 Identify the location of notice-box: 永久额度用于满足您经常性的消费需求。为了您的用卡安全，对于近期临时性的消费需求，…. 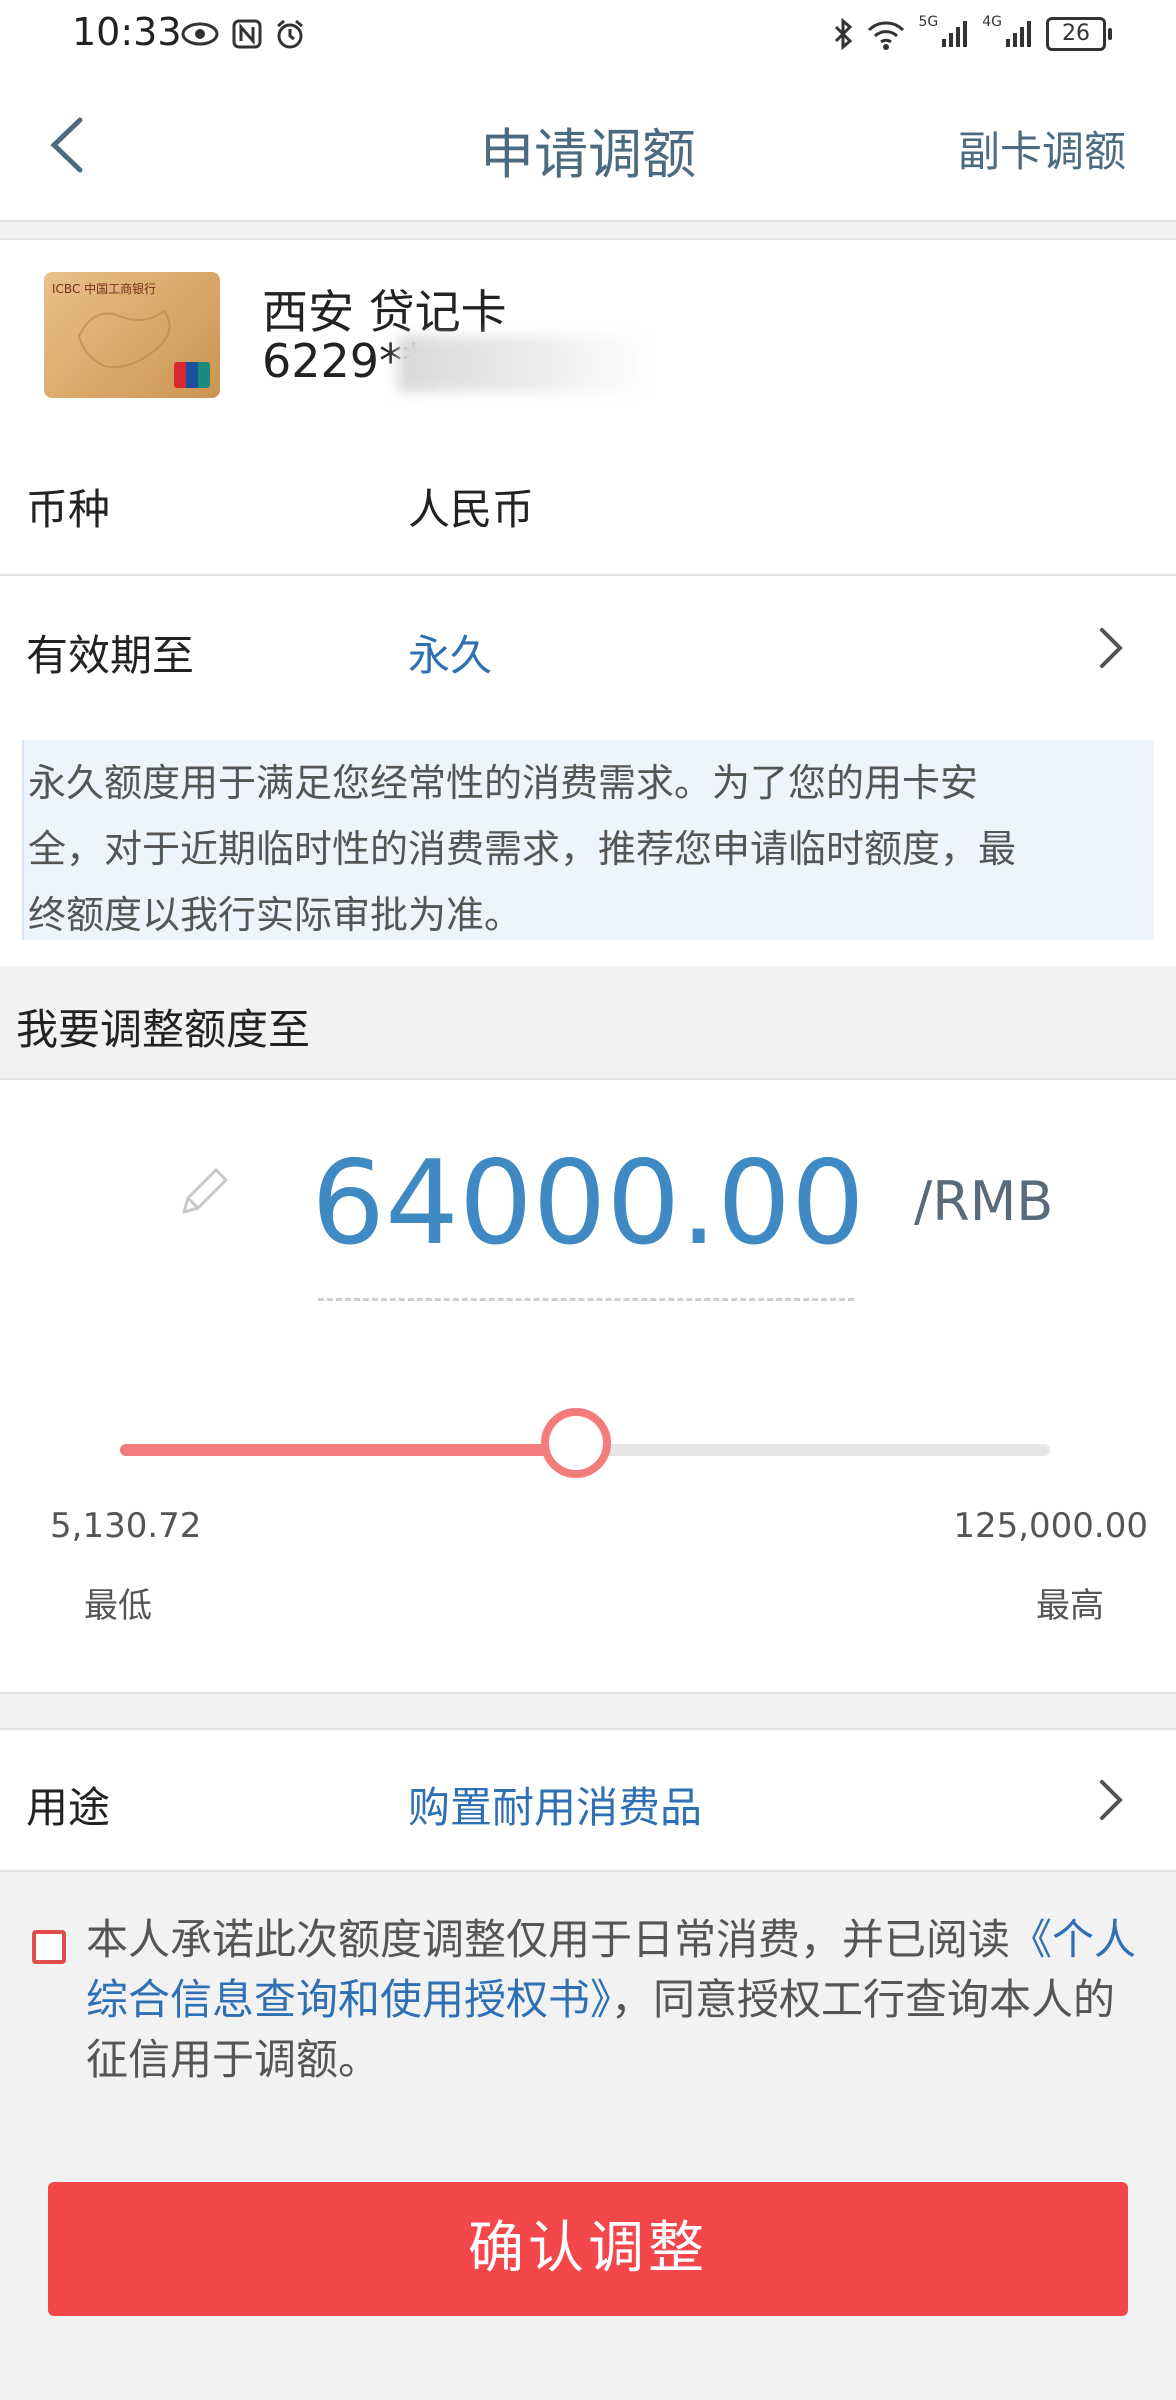
(588, 840).